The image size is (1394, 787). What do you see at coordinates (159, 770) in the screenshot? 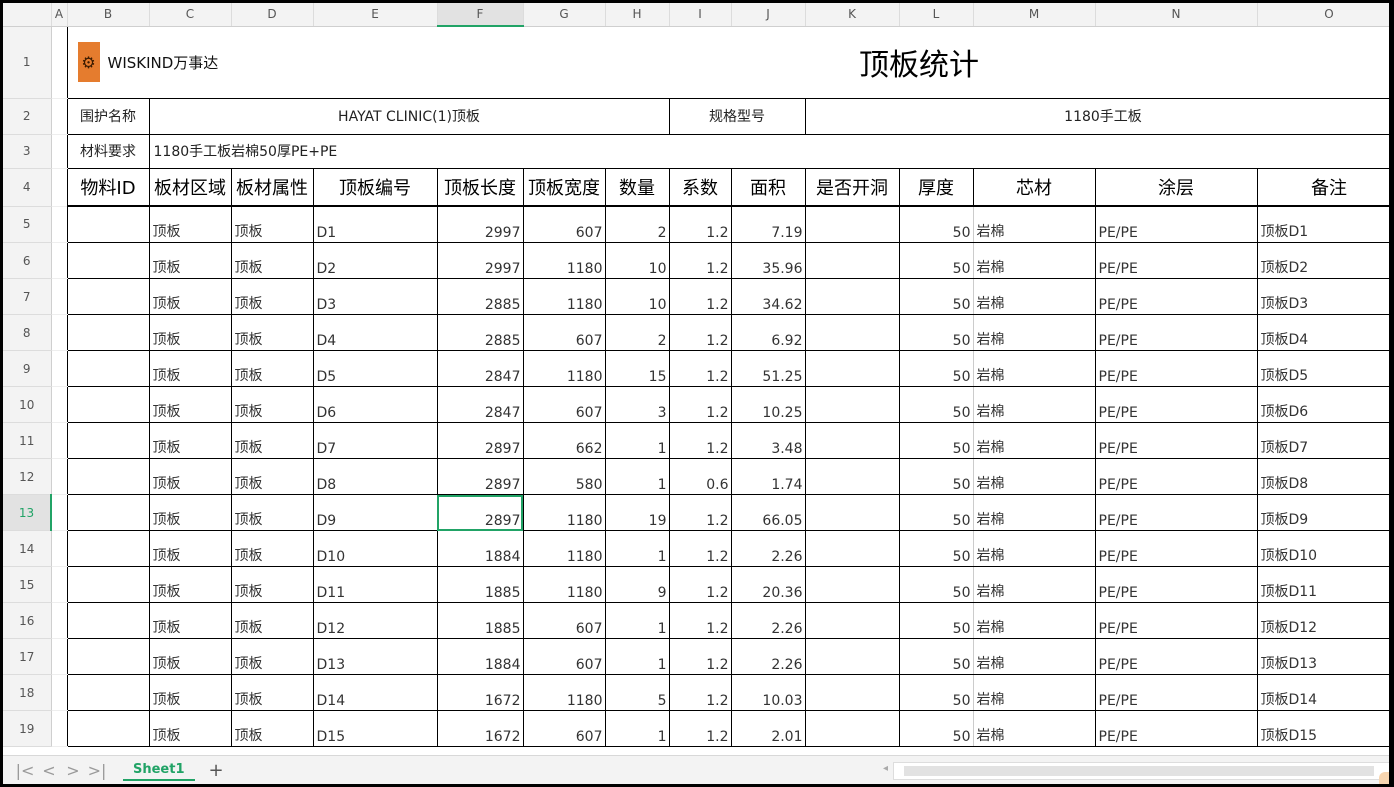
I see `sheet-tab-sheet1: Sheet1` at bounding box center [159, 770].